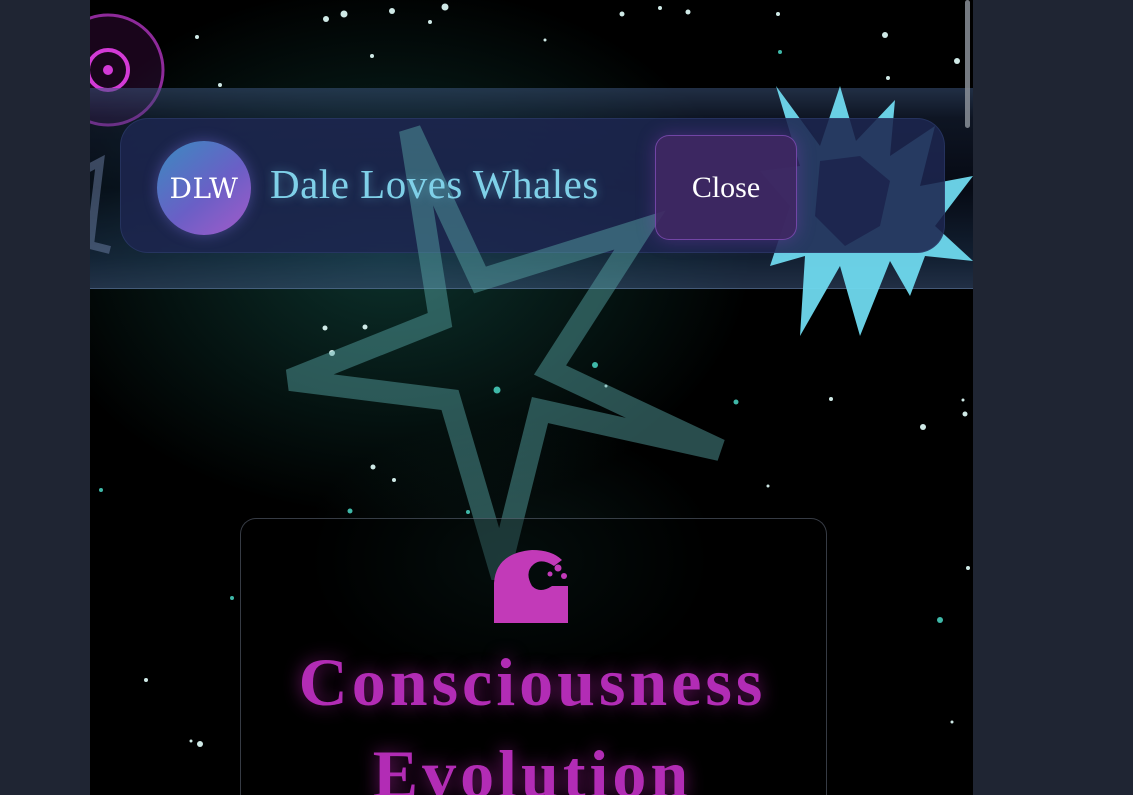 The width and height of the screenshot is (1133, 795). I want to click on close-button: Close, so click(726, 187).